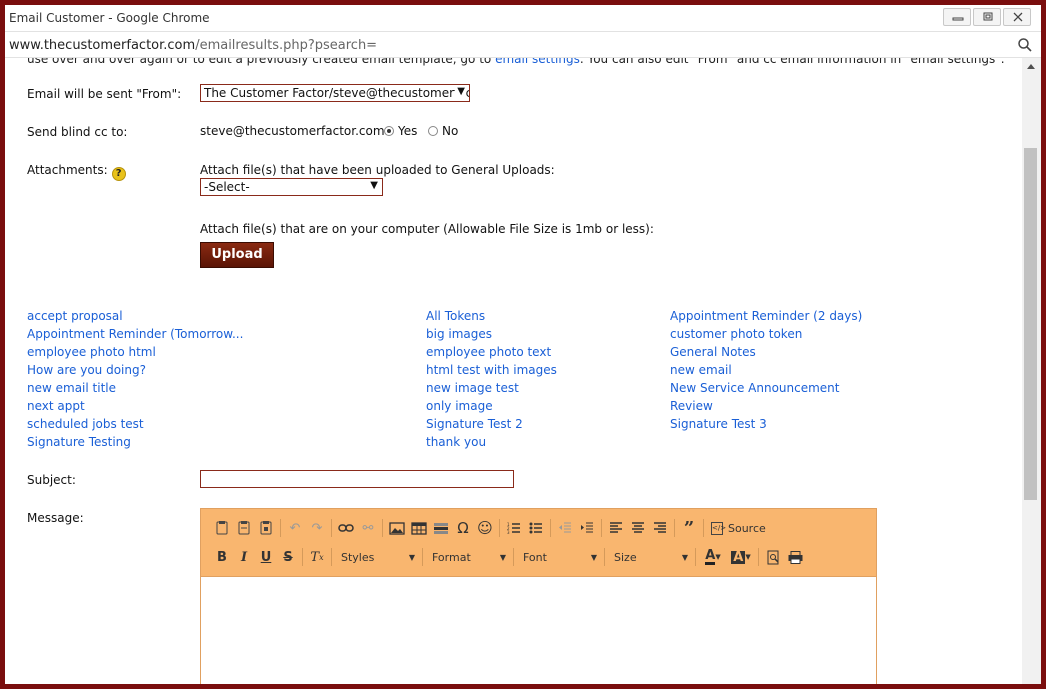 The height and width of the screenshot is (689, 1046). I want to click on copy-icon, so click(244, 528).